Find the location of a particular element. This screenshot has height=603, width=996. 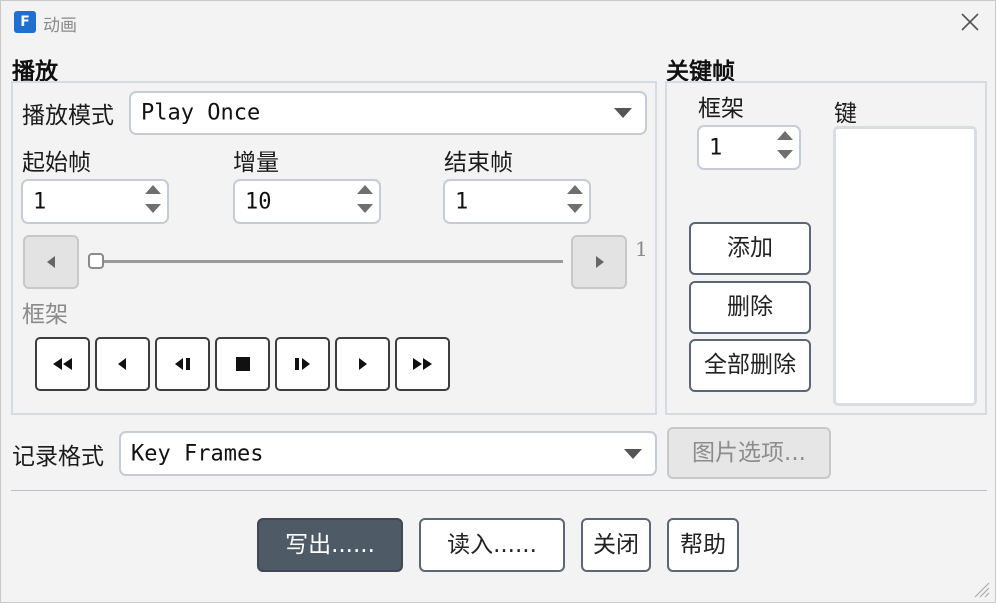

slider-value: 1 is located at coordinates (641, 249).